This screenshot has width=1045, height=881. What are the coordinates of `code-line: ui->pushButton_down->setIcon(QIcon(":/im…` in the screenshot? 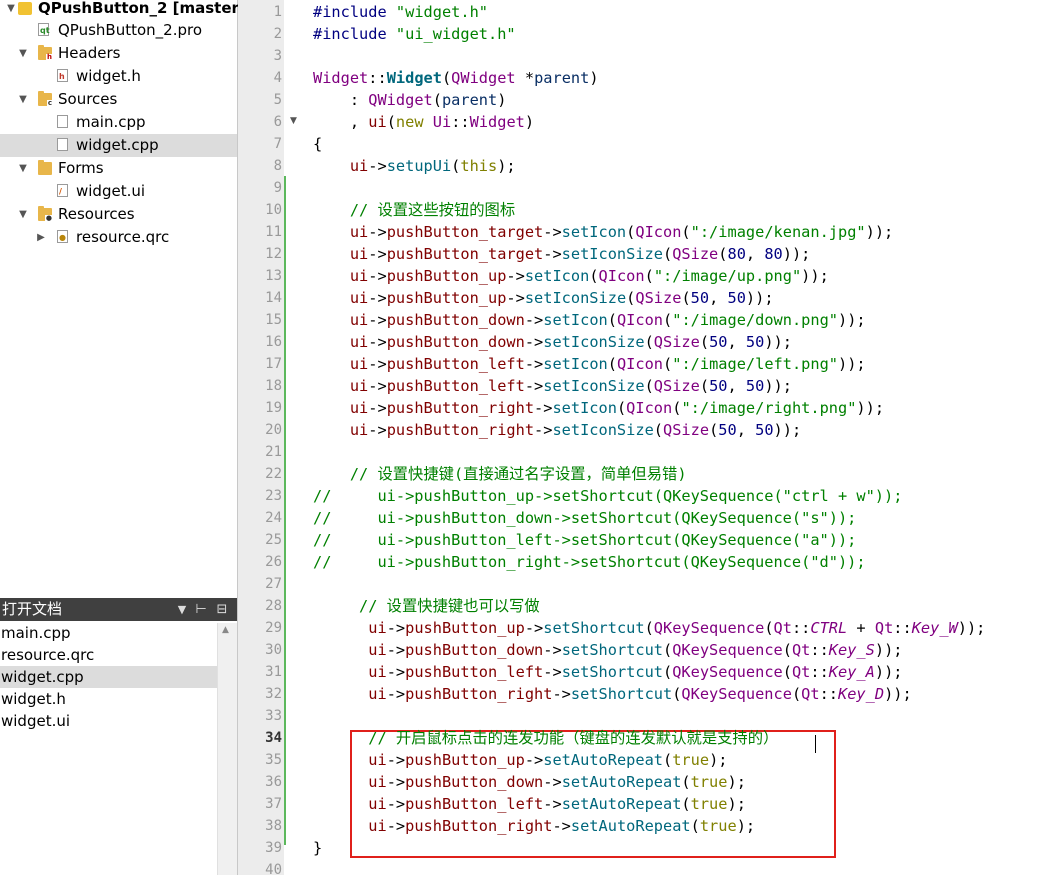 It's located at (589, 320).